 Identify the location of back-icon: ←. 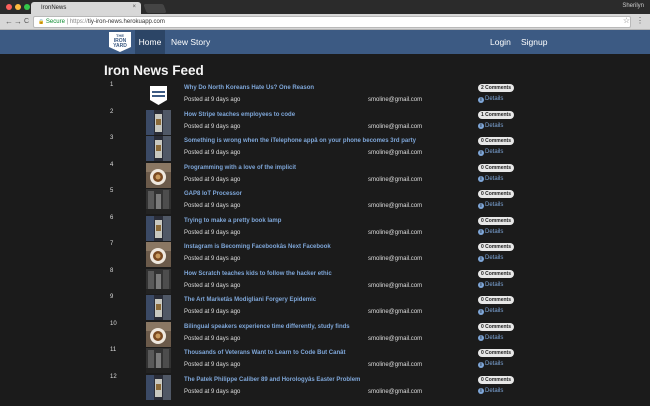
(9, 22).